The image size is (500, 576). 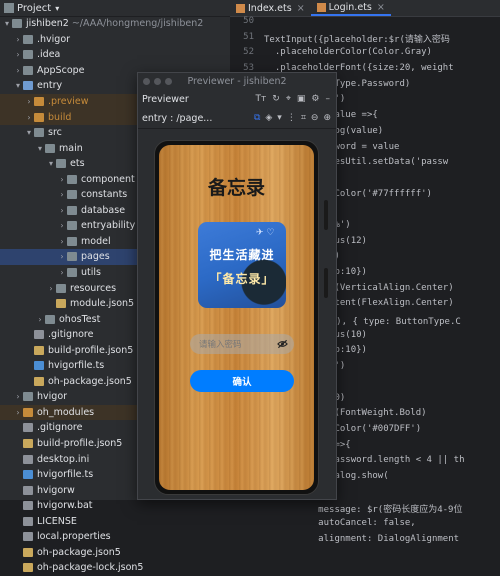 What do you see at coordinates (237, 81) in the screenshot?
I see `previewer-titlebar: Previewer - jishiben2` at bounding box center [237, 81].